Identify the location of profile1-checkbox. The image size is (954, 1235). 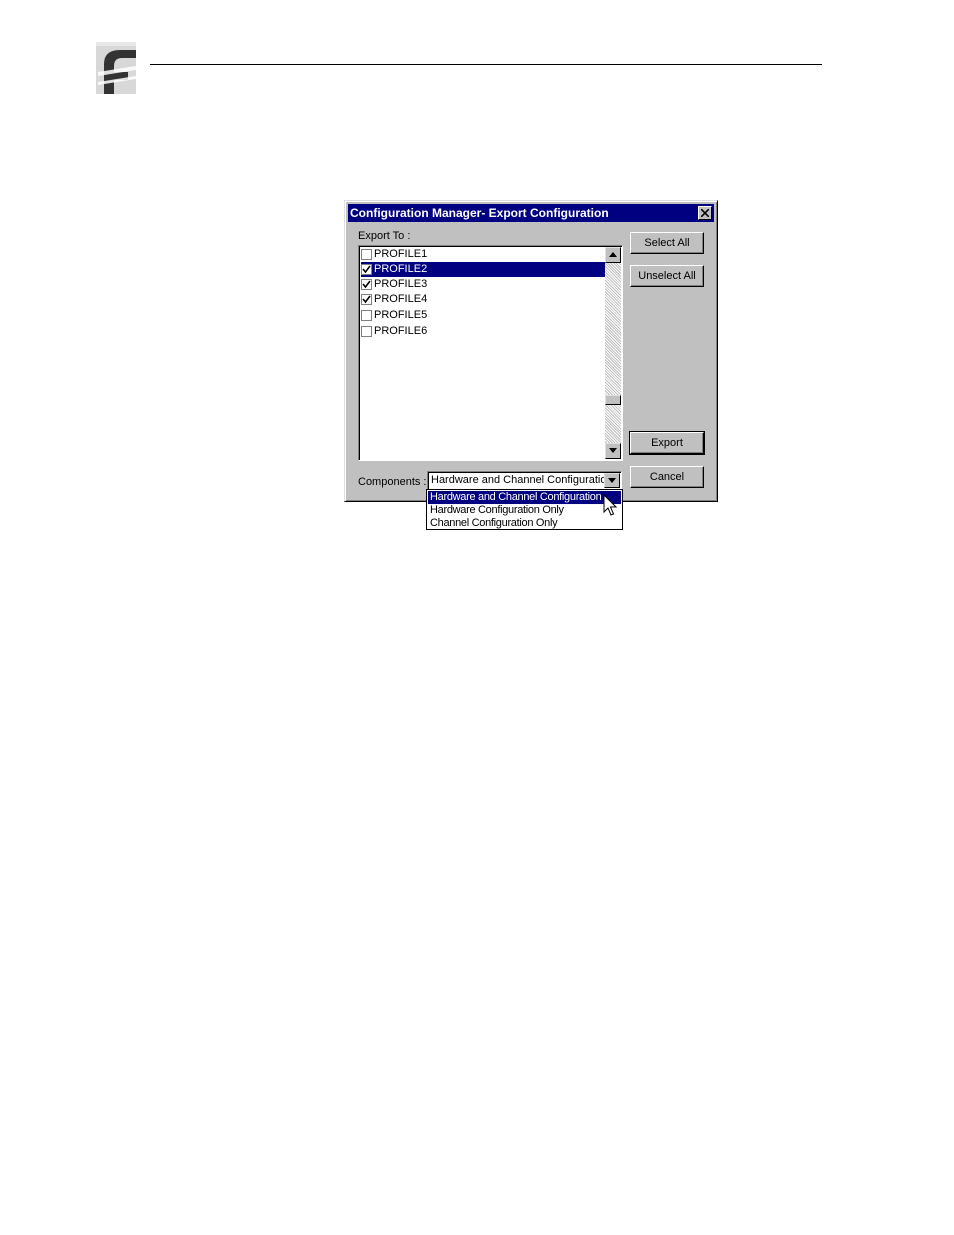
(366, 254).